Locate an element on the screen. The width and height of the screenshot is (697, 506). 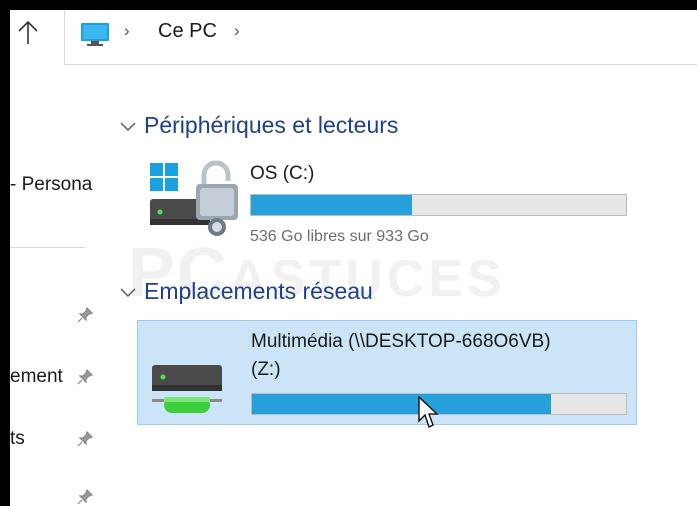
this-pc-icon is located at coordinates (95, 34).